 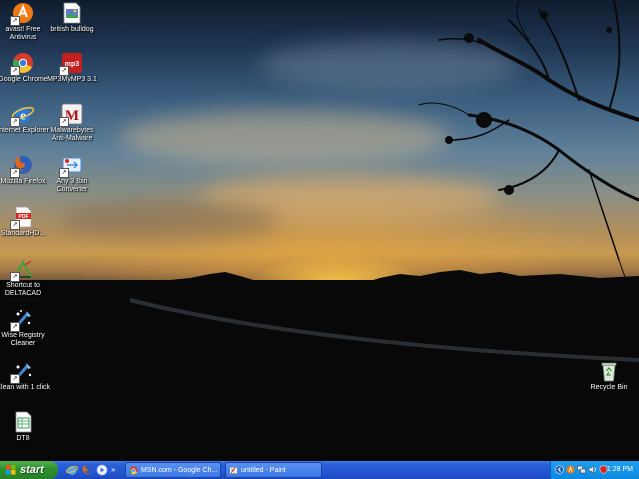 I want to click on desktop-icon-mp3mymp3: mp3 ↗ MP3MyMP3 3.1, so click(x=72, y=68).